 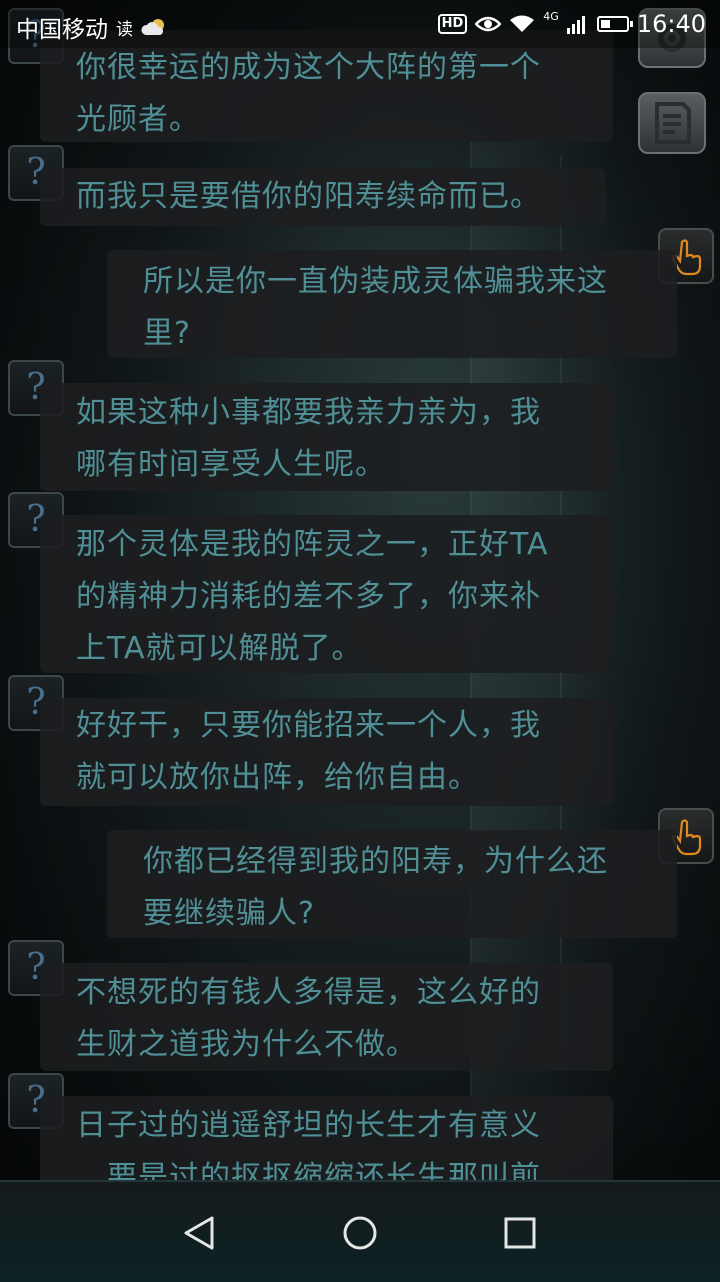 What do you see at coordinates (375, 861) in the screenshot?
I see `message-line: 你都已经得到我的阳寿，为什么还` at bounding box center [375, 861].